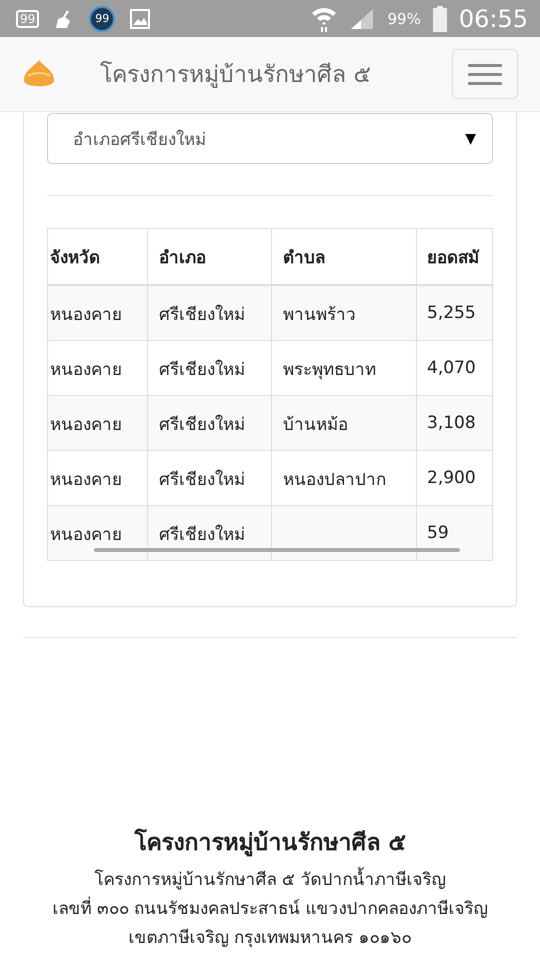  What do you see at coordinates (270, 880) in the screenshot?
I see `address-line: โครงการหมู่บ้านรักษาศีล ๕ วัดปากน้ำภาษีเจริญ` at bounding box center [270, 880].